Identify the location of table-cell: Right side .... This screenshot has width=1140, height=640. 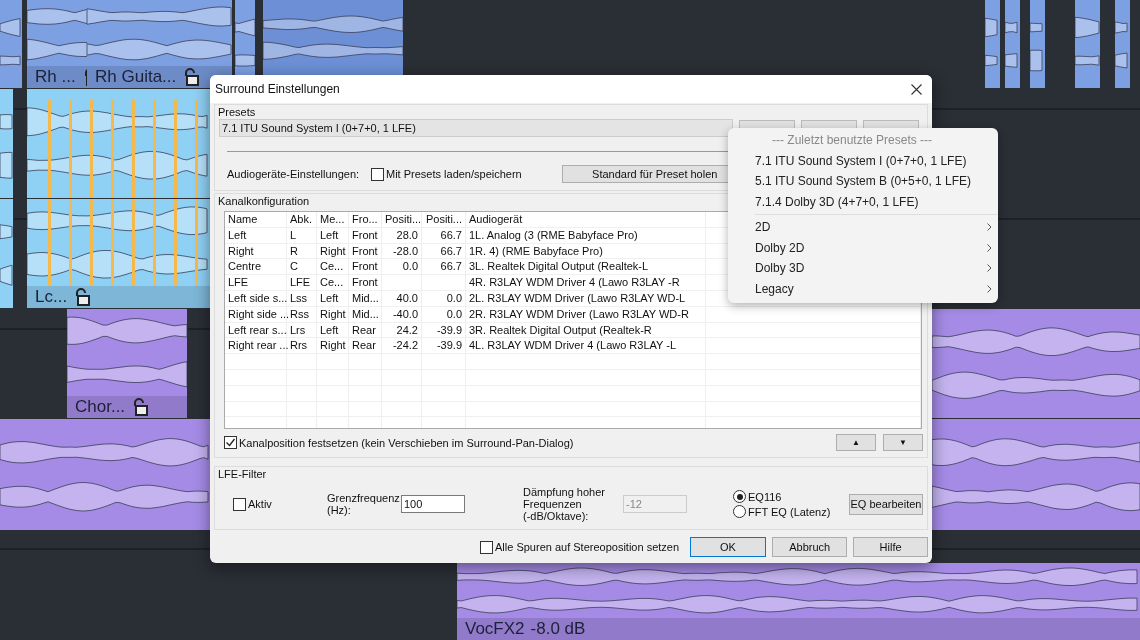
(256, 314).